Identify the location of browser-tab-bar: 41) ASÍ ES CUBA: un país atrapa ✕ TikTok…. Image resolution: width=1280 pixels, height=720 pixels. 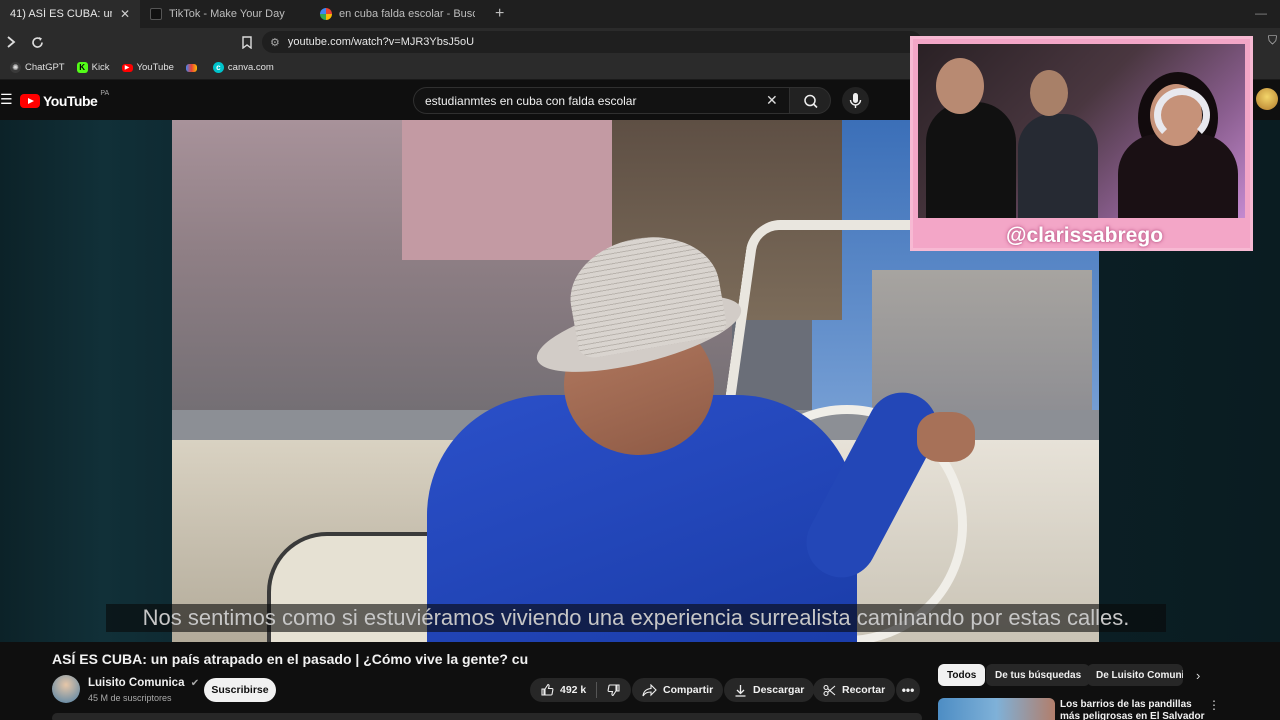
(640, 14).